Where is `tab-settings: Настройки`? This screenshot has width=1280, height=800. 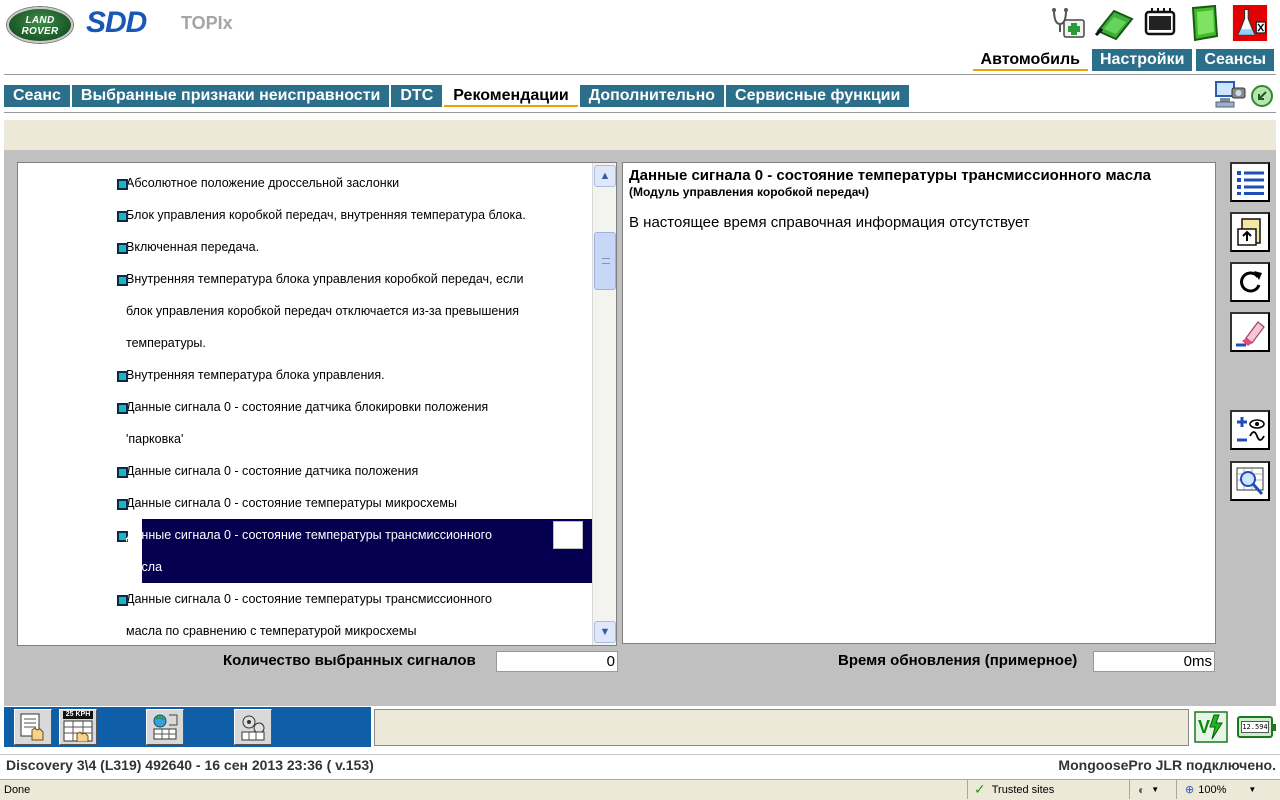 tab-settings: Настройки is located at coordinates (1142, 60).